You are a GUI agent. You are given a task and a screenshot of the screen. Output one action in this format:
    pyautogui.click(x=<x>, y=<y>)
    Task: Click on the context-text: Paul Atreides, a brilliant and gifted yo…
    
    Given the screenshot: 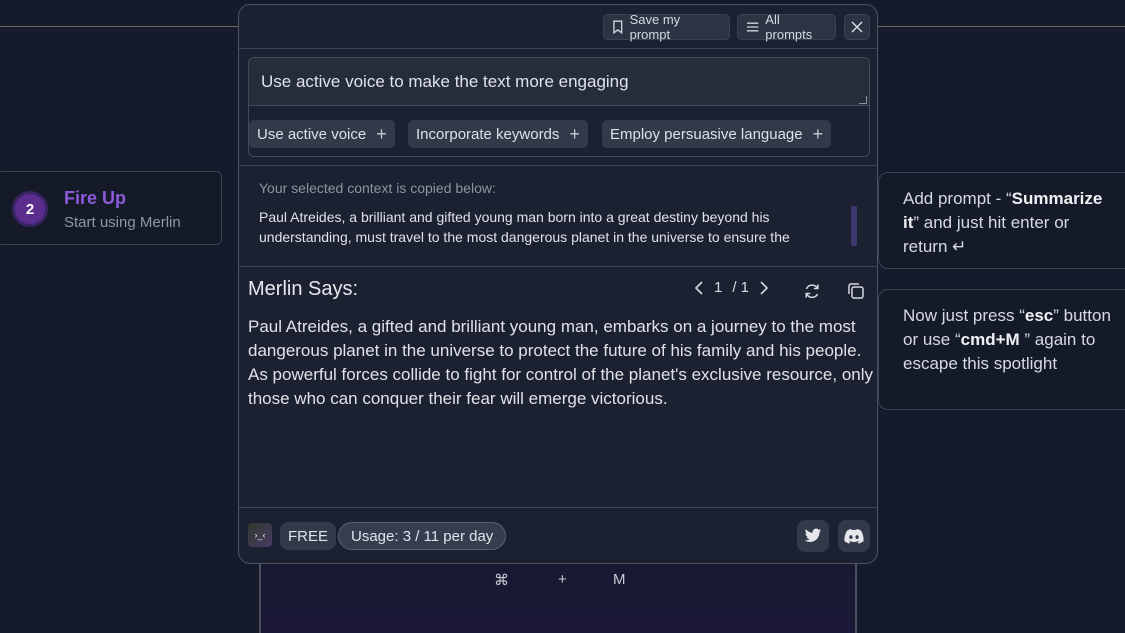 What is the action you would take?
    pyautogui.click(x=524, y=227)
    